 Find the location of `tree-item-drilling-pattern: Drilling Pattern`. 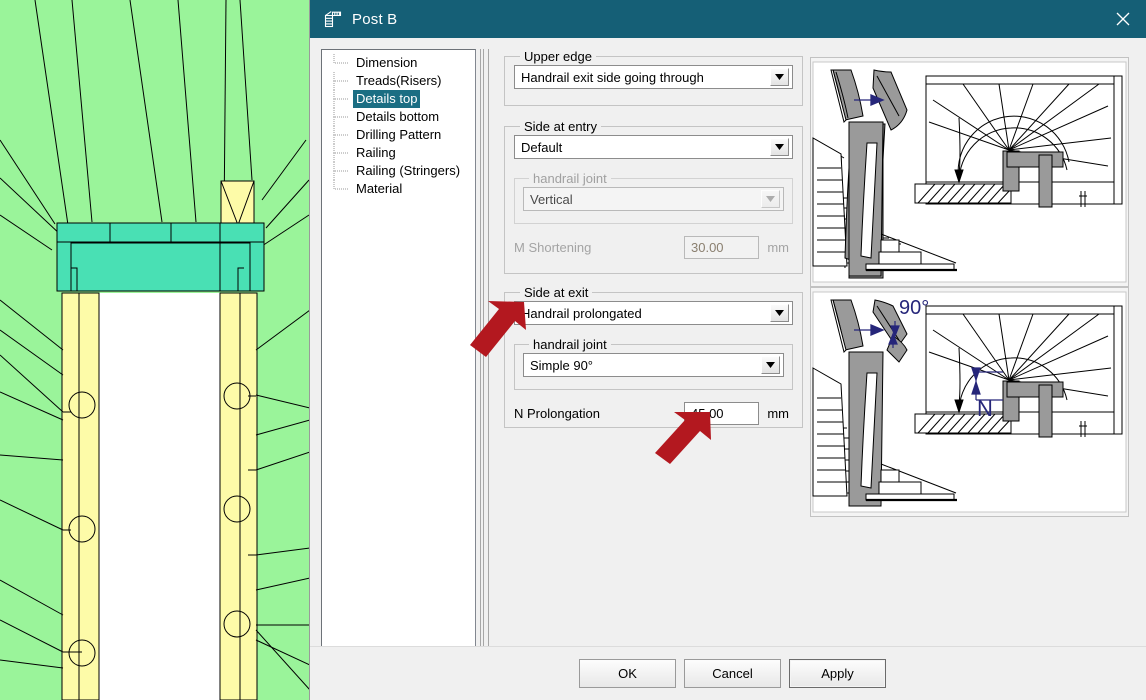

tree-item-drilling-pattern: Drilling Pattern is located at coordinates (398, 135).